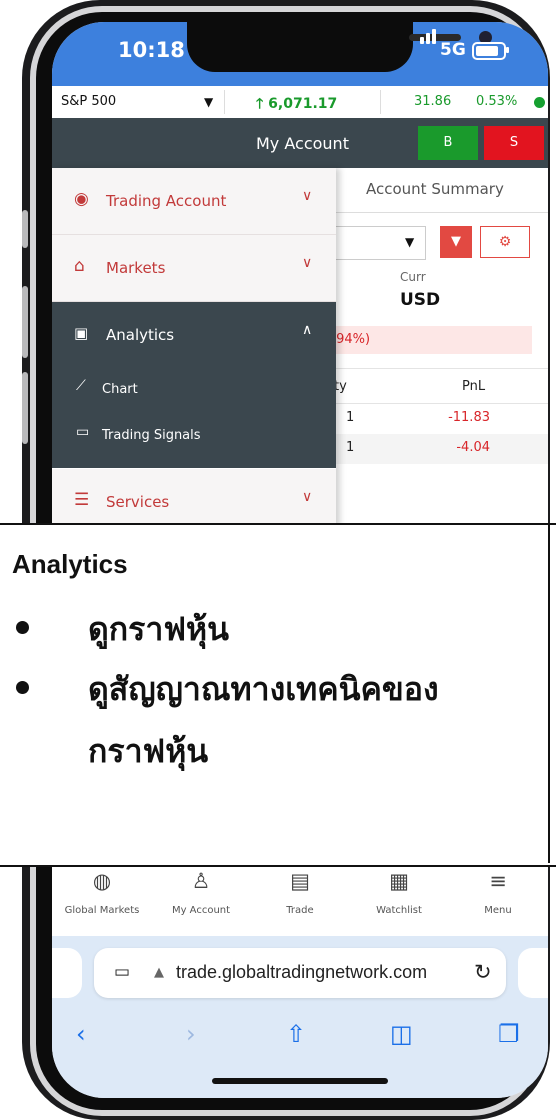 The image size is (556, 1120). I want to click on column-pnl: PnL, so click(473, 386).